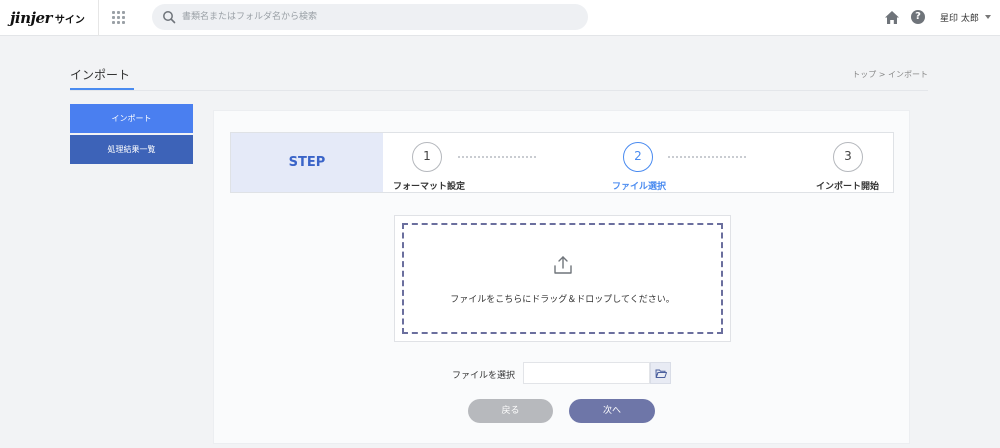  I want to click on back-button: 戻る, so click(510, 411).